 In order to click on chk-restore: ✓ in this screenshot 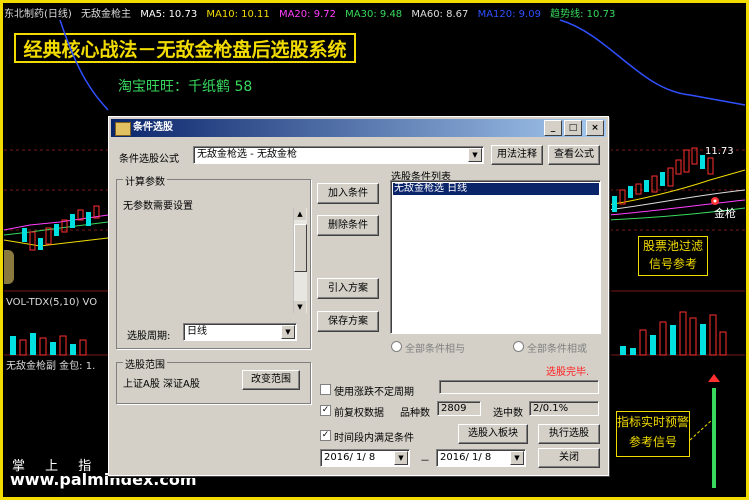, I will do `click(325, 410)`.